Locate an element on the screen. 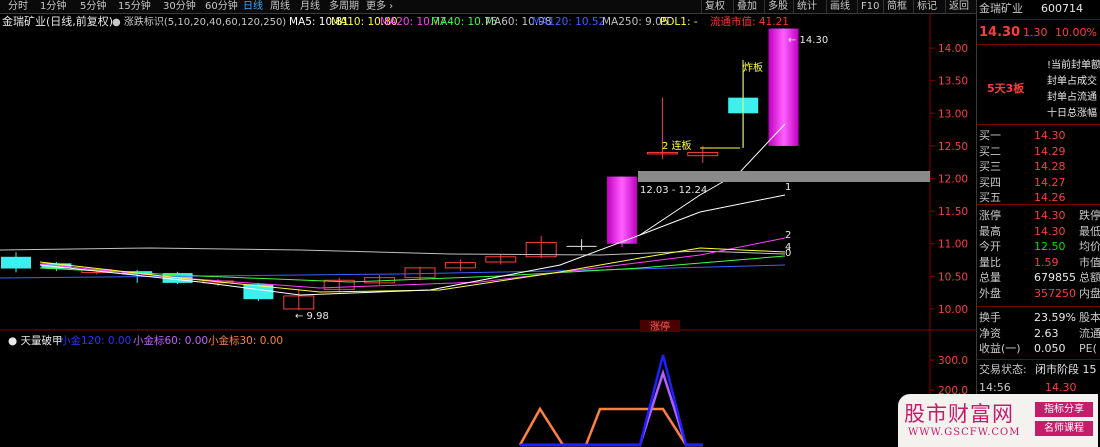 The width and height of the screenshot is (1100, 447). panel-note: 封单占成交 is located at coordinates (1072, 81).